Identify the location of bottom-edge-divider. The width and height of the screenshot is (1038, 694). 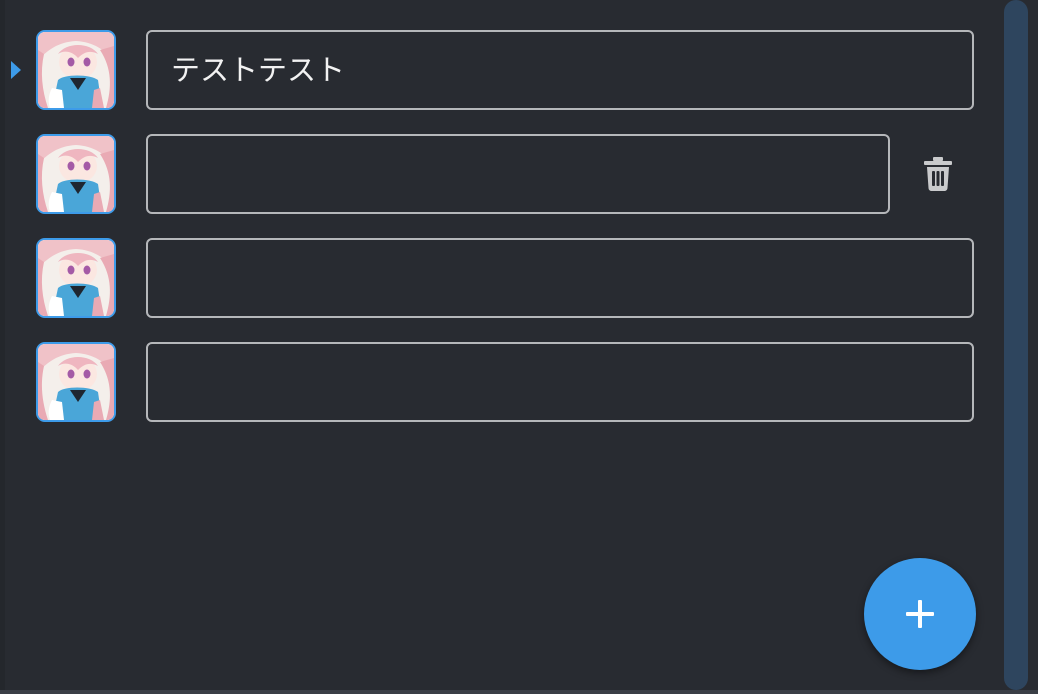
(519, 692).